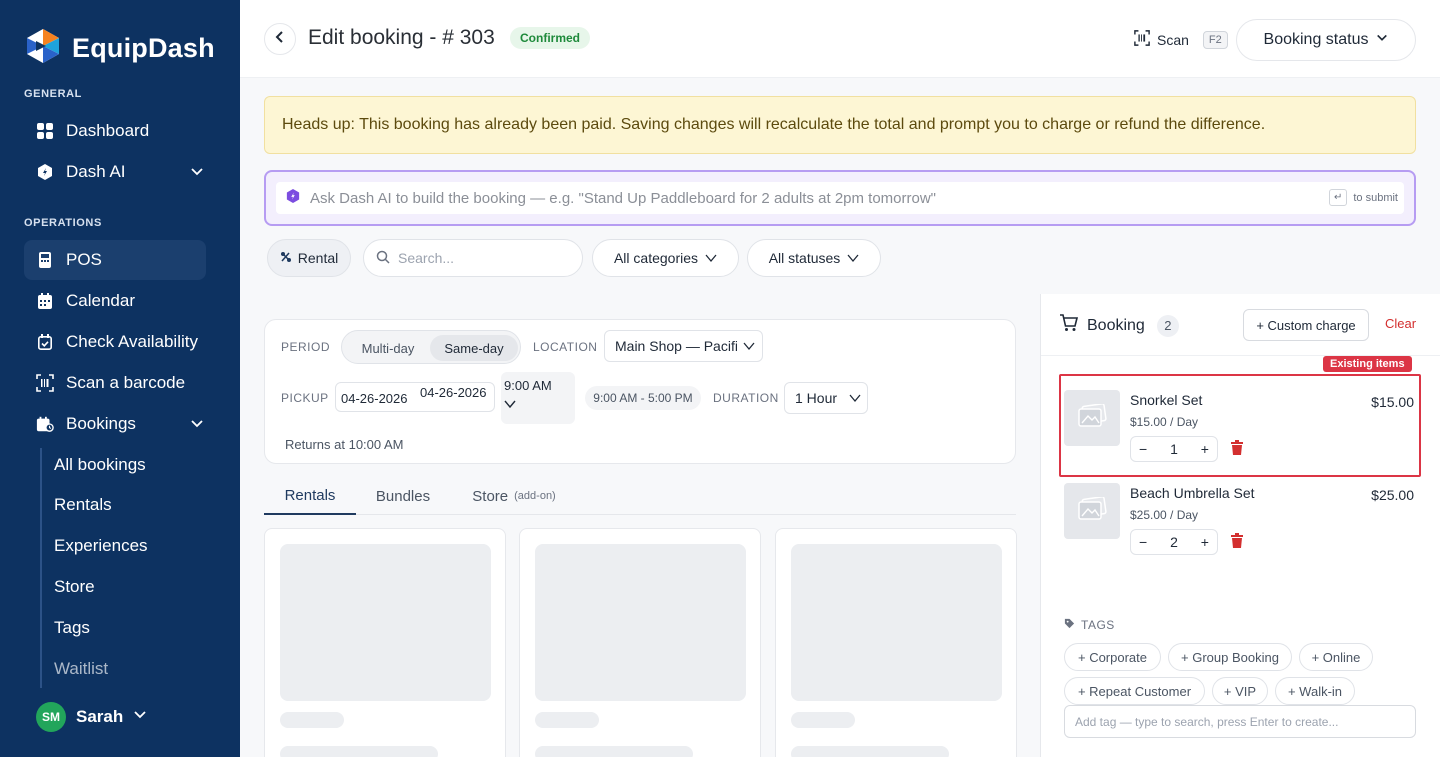 The height and width of the screenshot is (757, 1440). What do you see at coordinates (126, 382) in the screenshot?
I see `sidebar-item-label: Scan a barcode` at bounding box center [126, 382].